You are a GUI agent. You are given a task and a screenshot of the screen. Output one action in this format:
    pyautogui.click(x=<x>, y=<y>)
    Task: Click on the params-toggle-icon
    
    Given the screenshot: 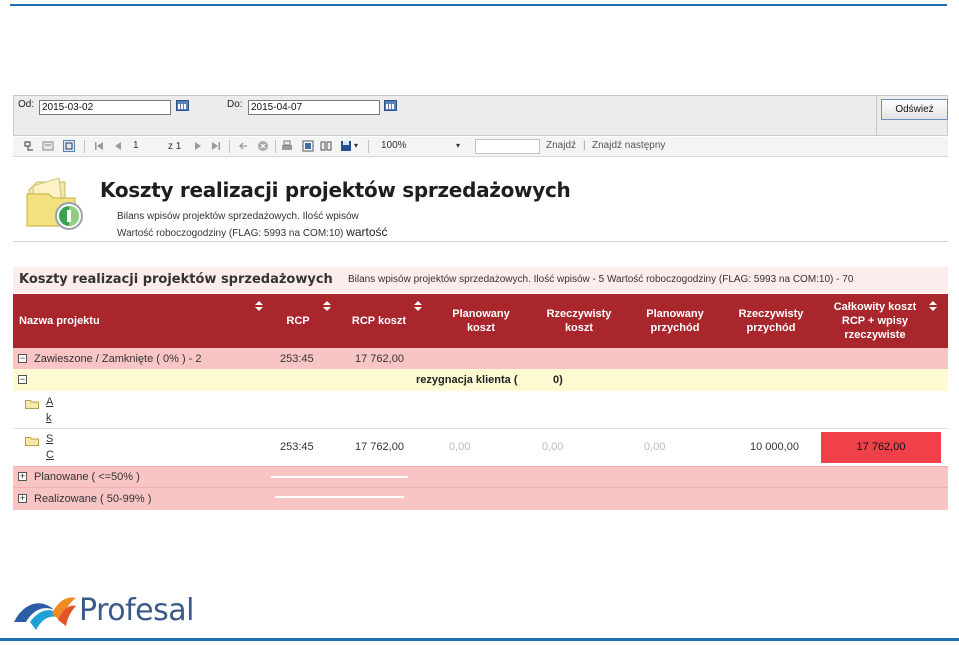 What is the action you would take?
    pyautogui.click(x=69, y=146)
    